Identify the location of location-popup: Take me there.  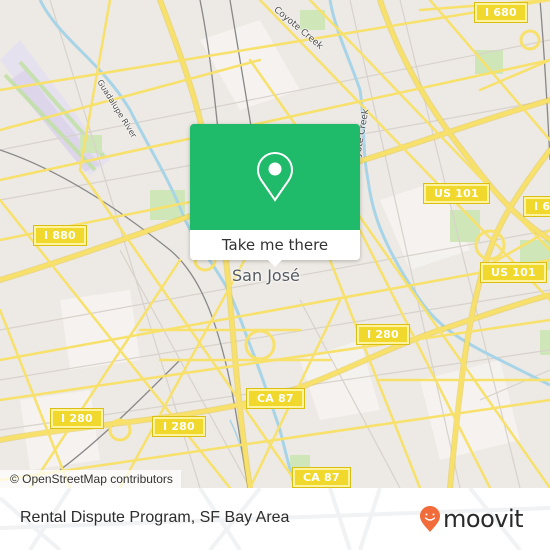
(275, 195).